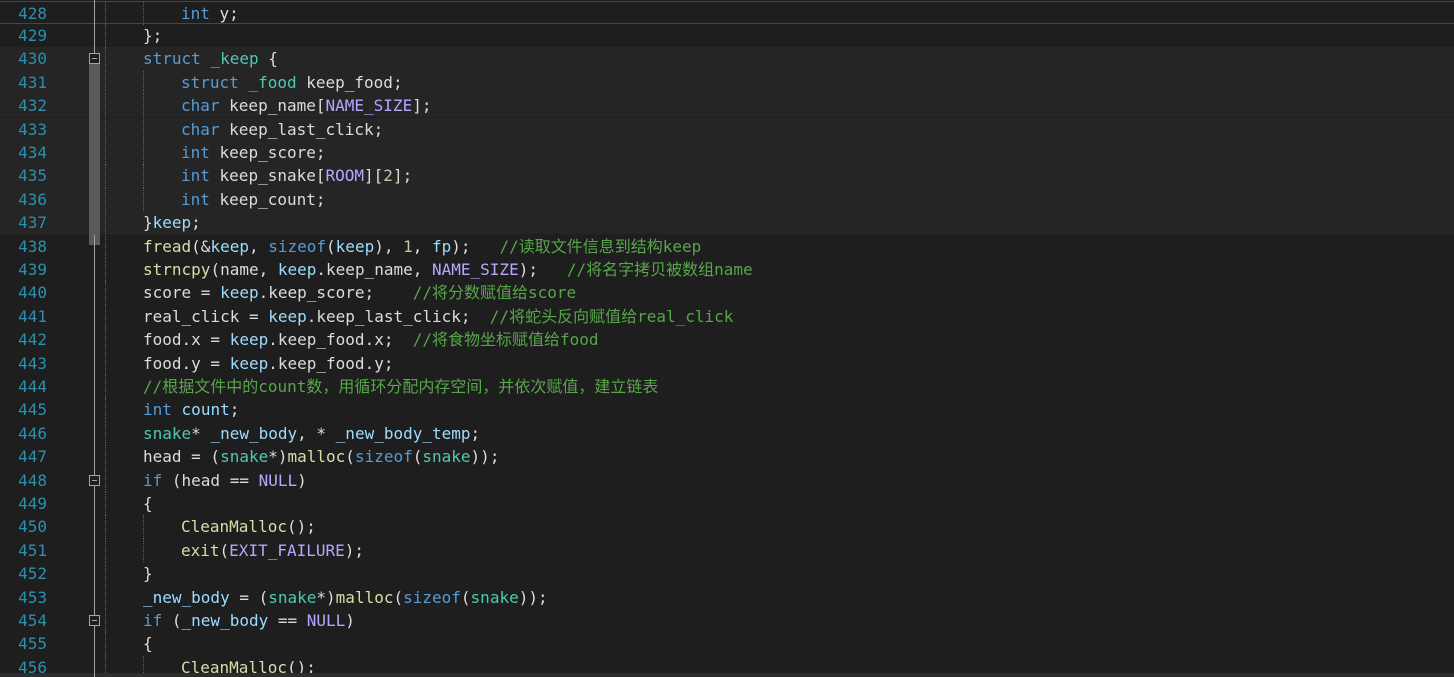 This screenshot has width=1454, height=677. What do you see at coordinates (600, 246) in the screenshot?
I see `code-token: //读取文件信息到结构keep` at bounding box center [600, 246].